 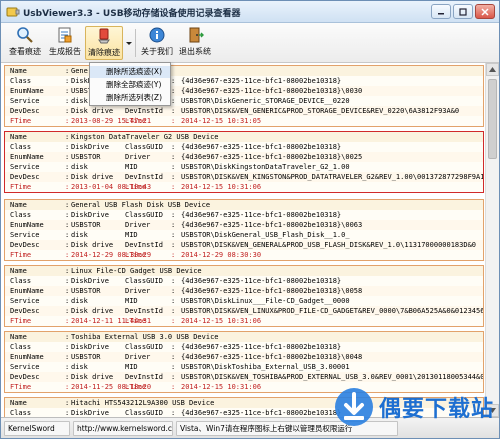 I want to click on close-icon, so click(x=485, y=11).